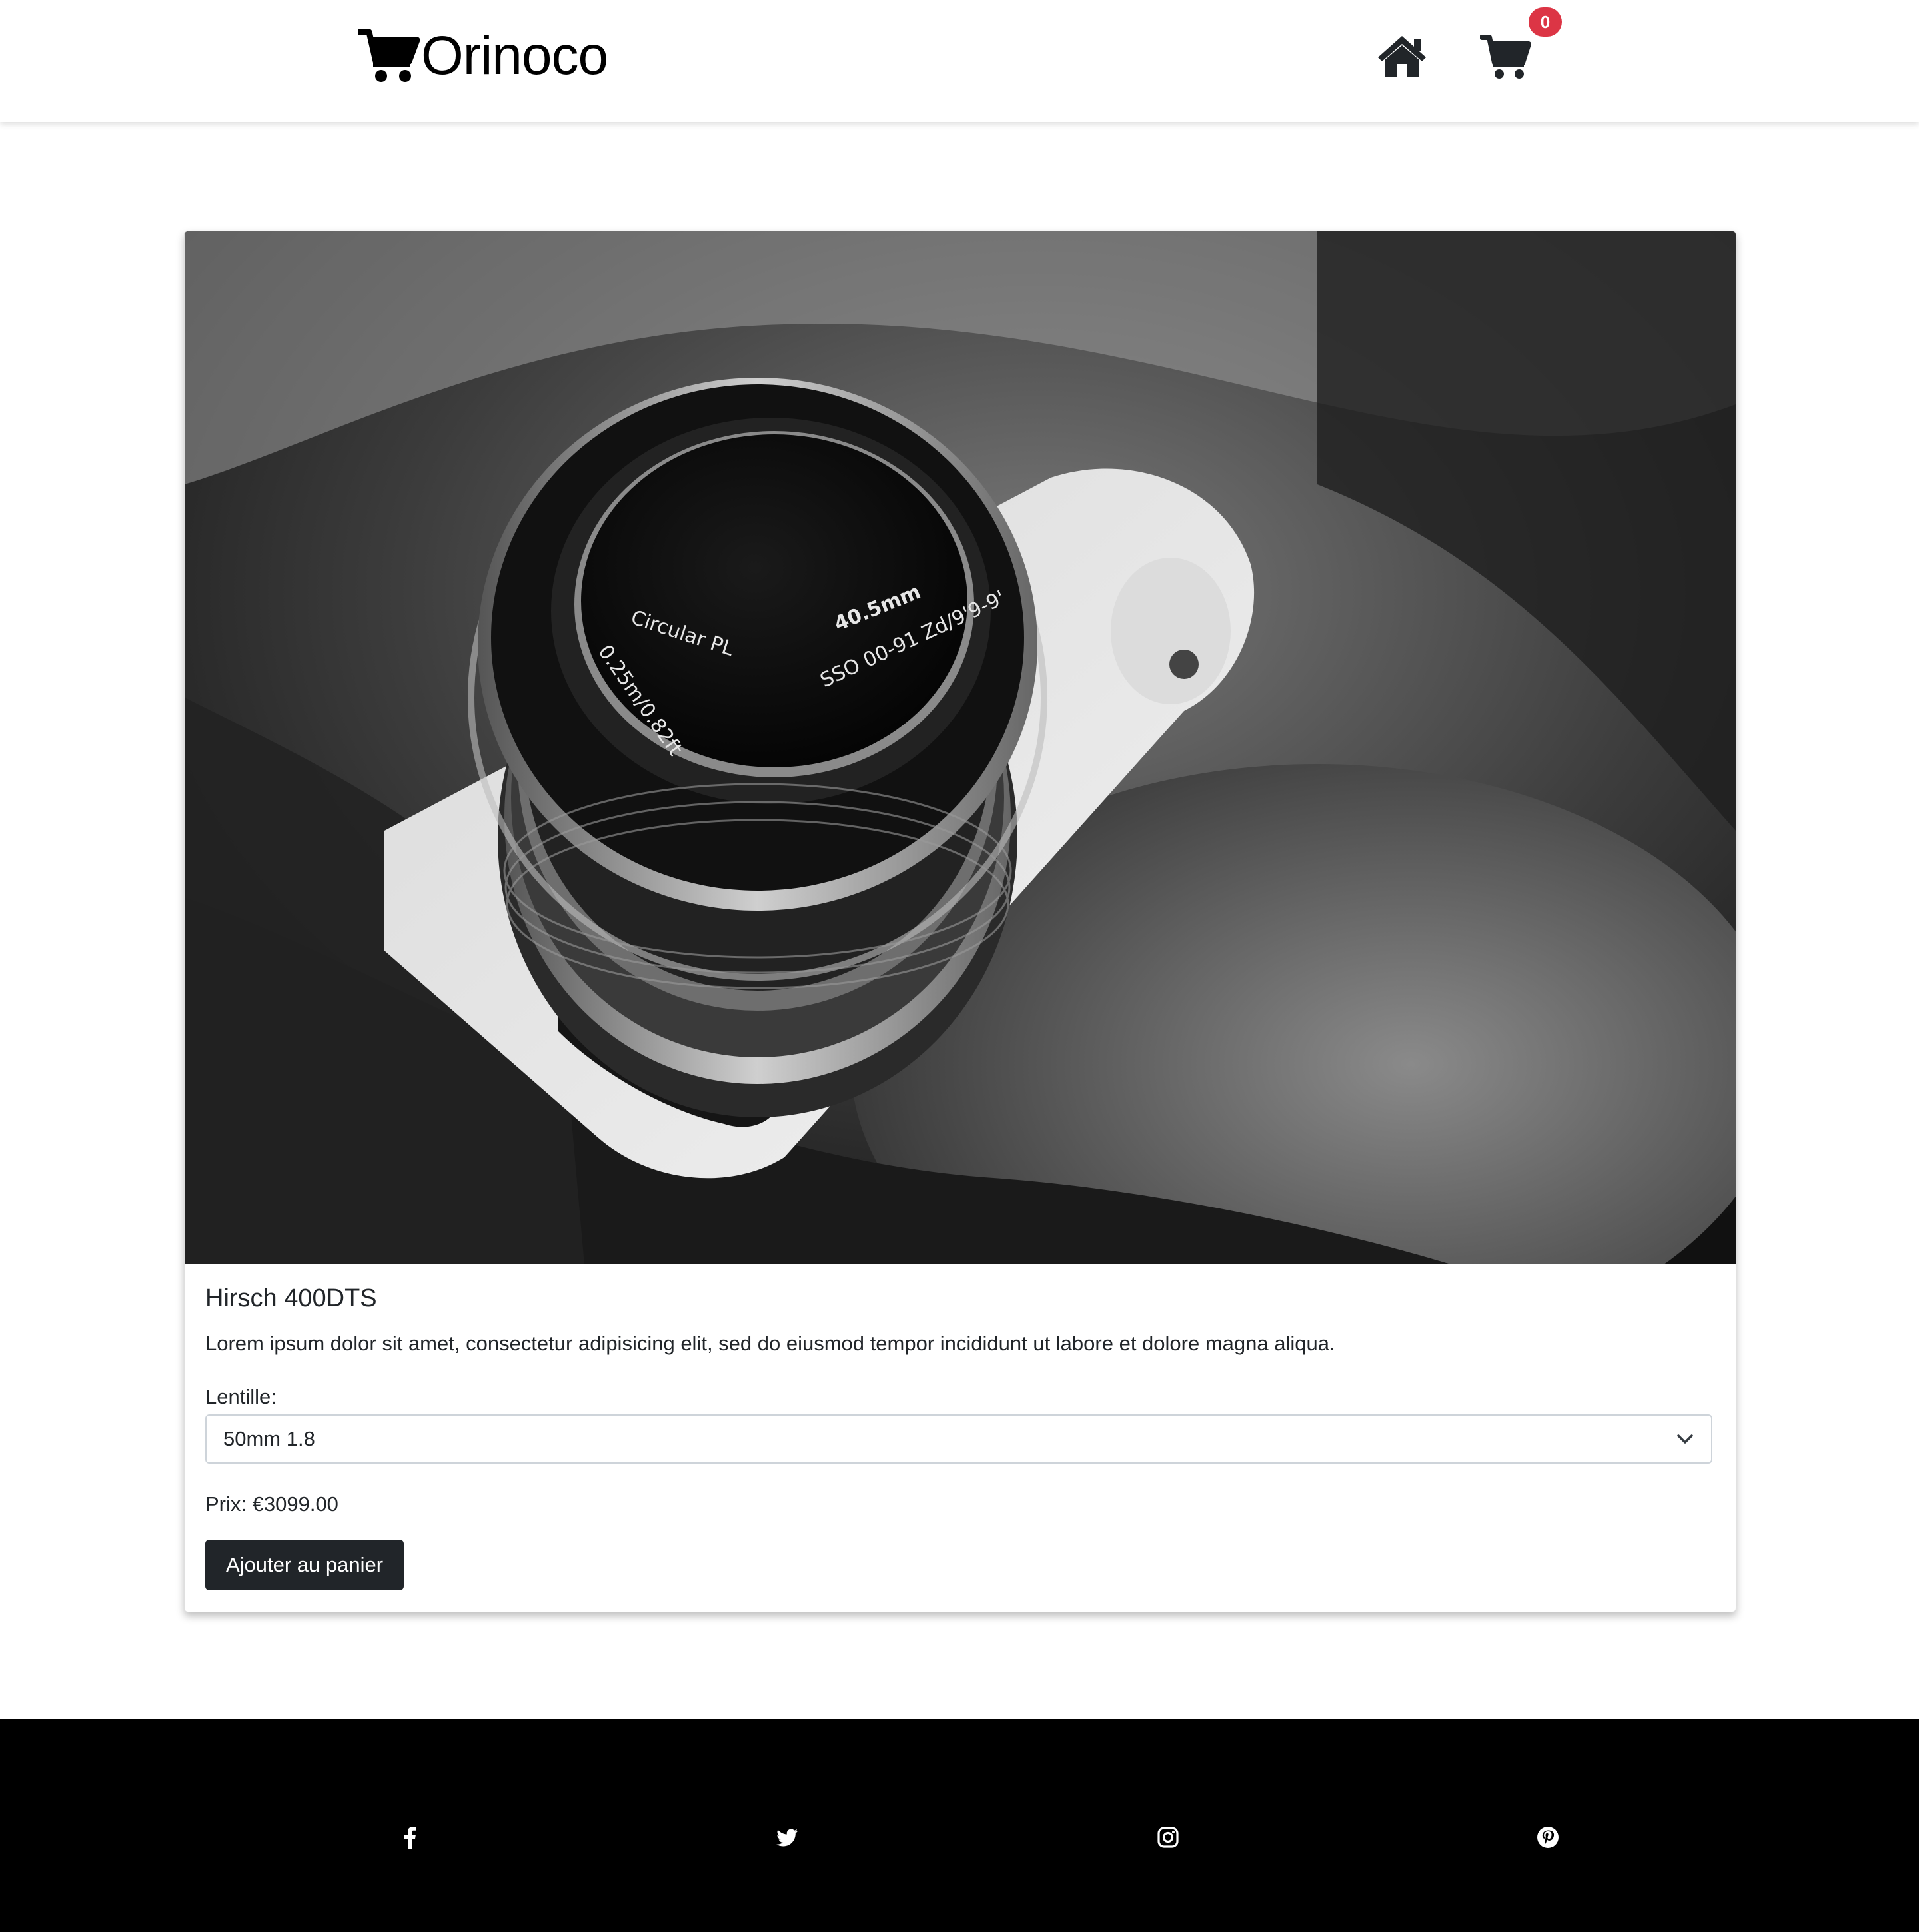  Describe the element at coordinates (304, 1565) in the screenshot. I see `add-to-cart-button: Ajouter au panier` at that location.